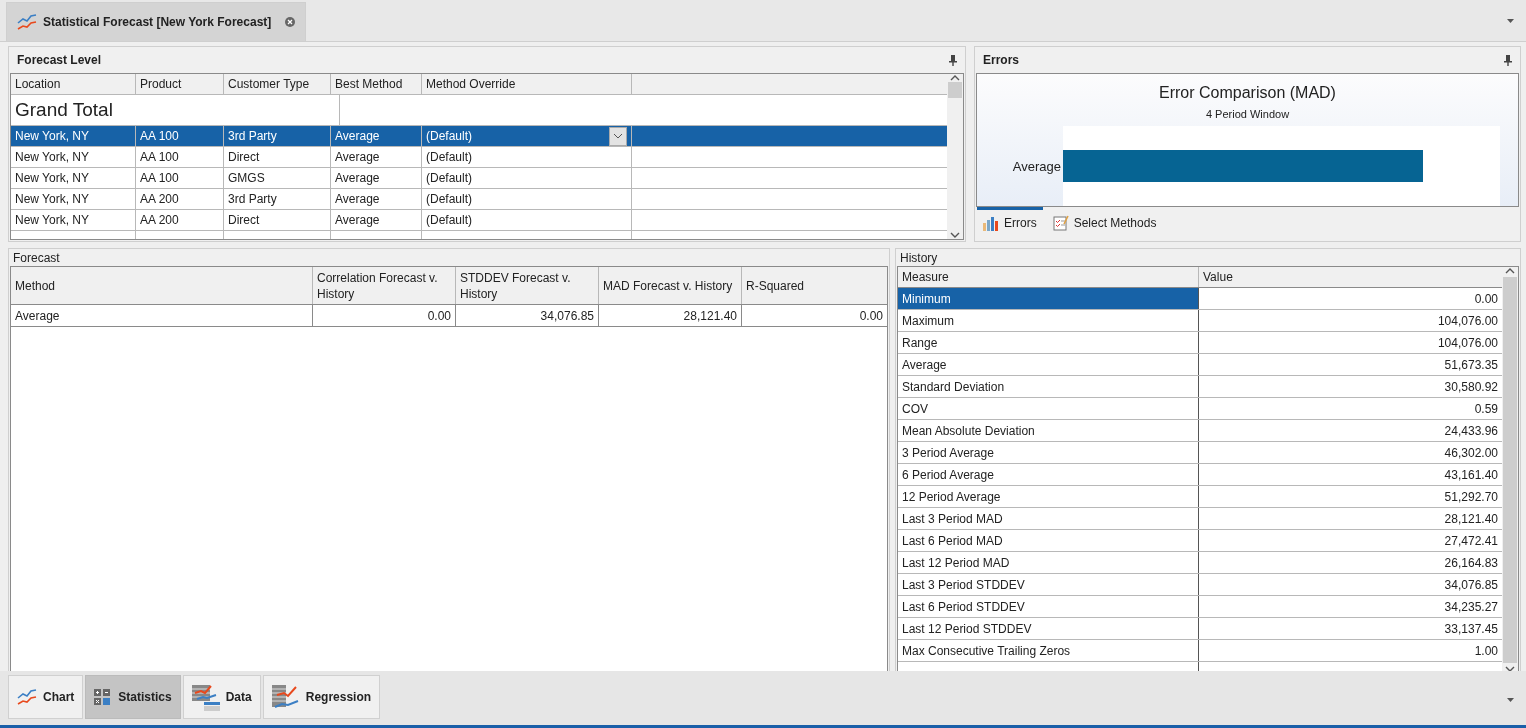 The image size is (1526, 728). What do you see at coordinates (955, 235) in the screenshot?
I see `scroll-down-icon` at bounding box center [955, 235].